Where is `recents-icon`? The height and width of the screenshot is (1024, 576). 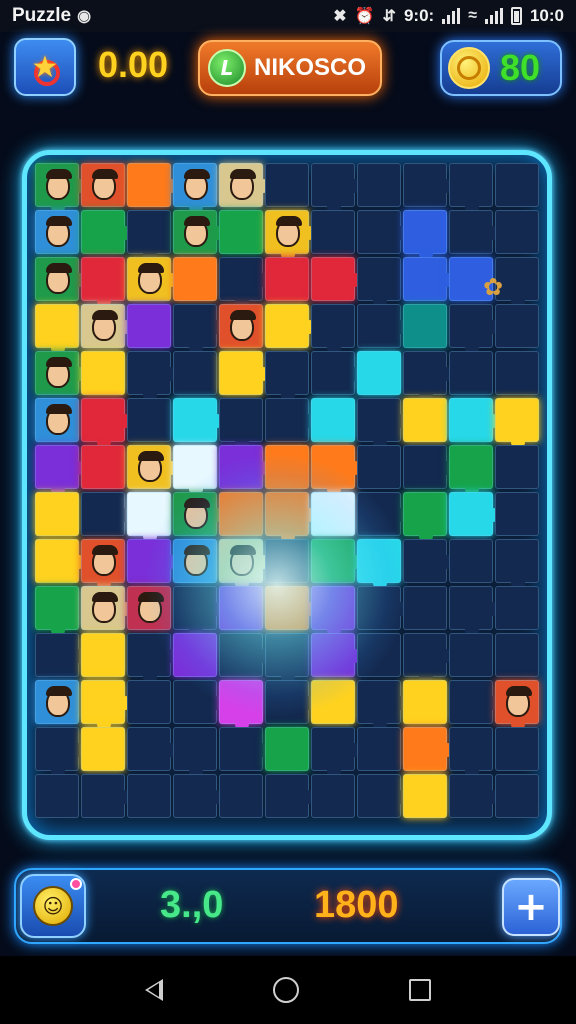 recents-icon is located at coordinates (420, 990).